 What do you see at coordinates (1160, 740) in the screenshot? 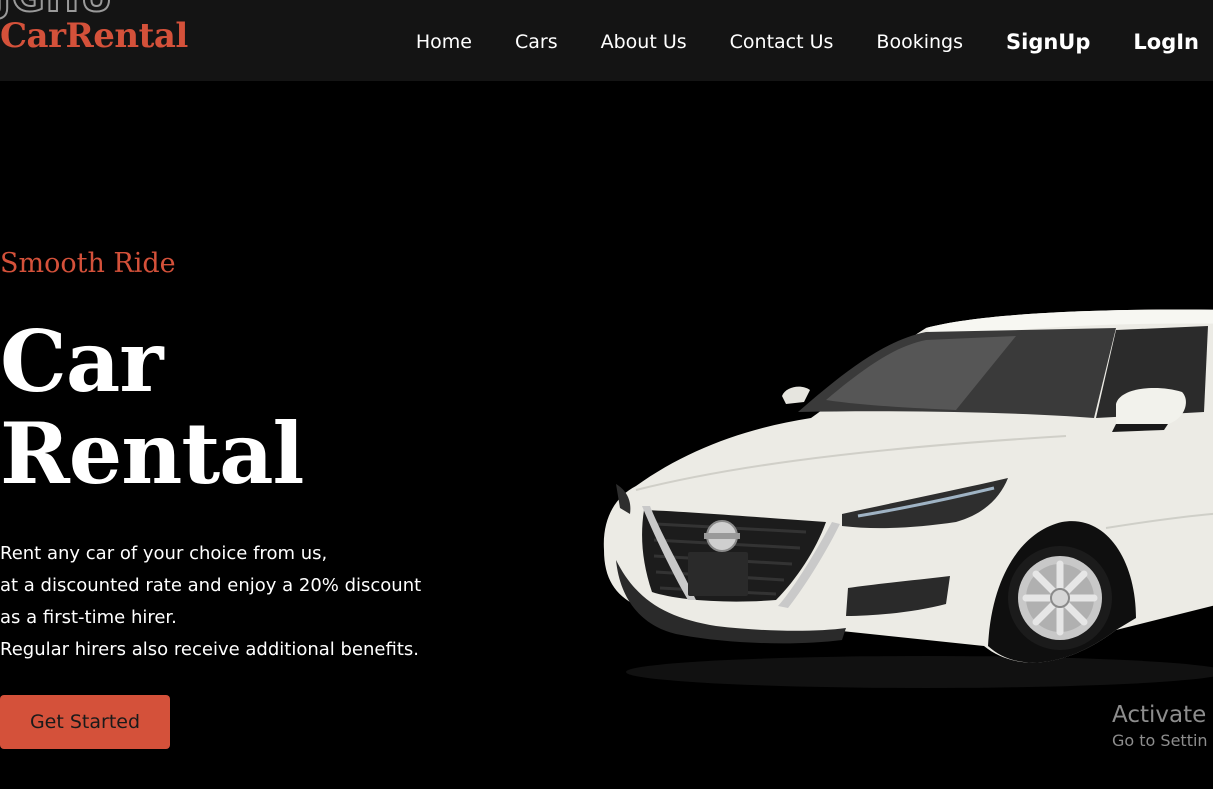
I see `watermark-line-2: Go to Settin` at bounding box center [1160, 740].